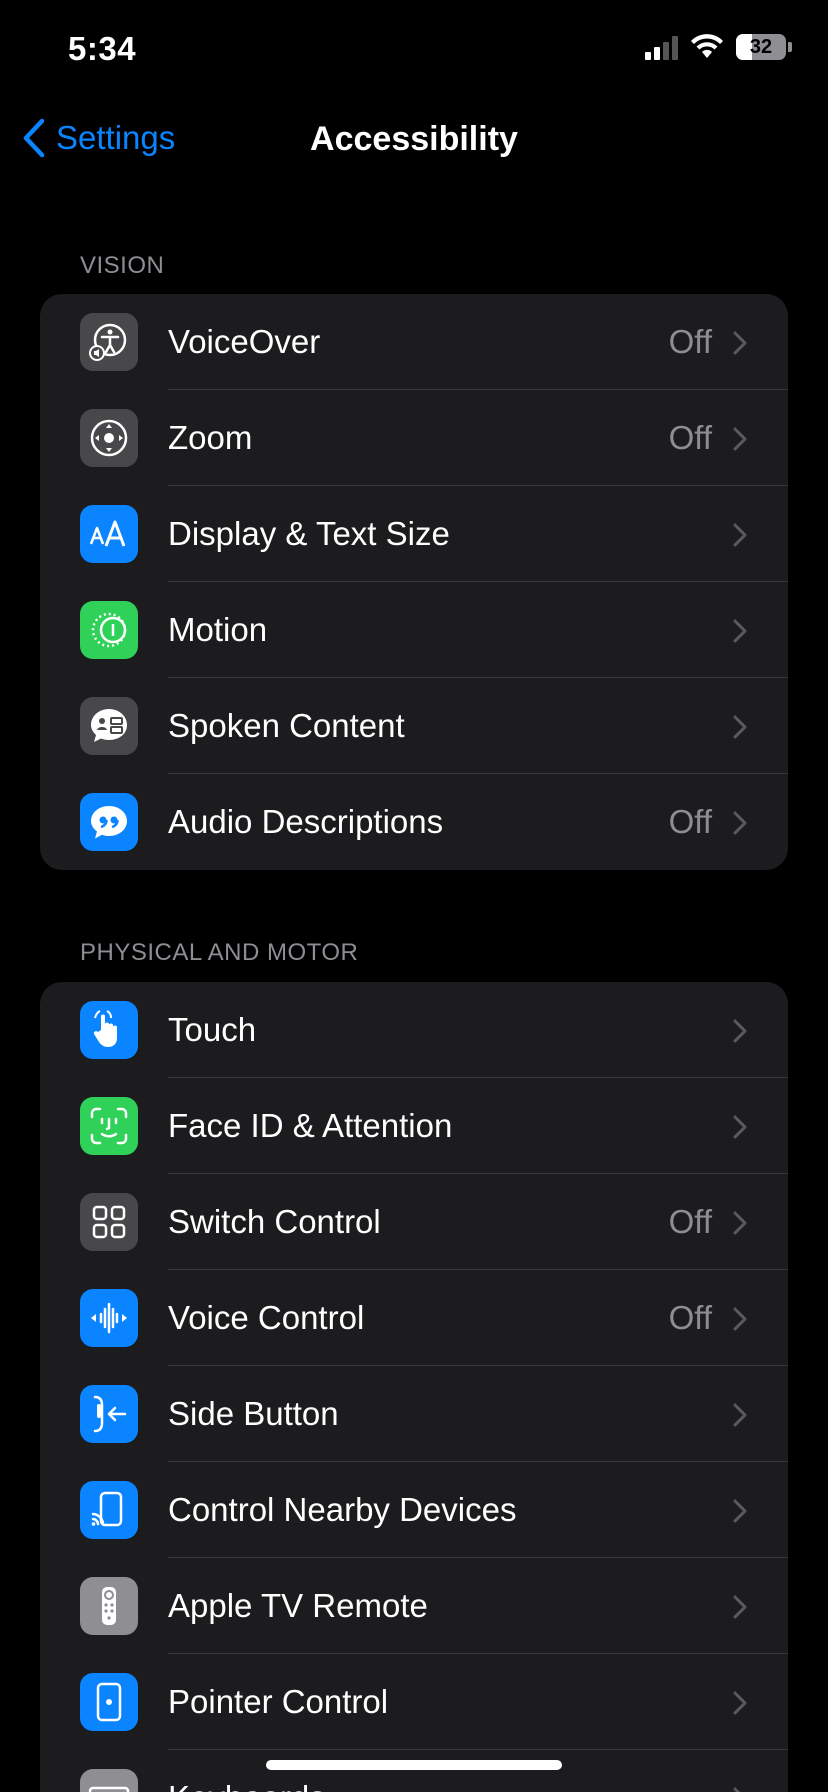 Image resolution: width=828 pixels, height=1792 pixels. Describe the element at coordinates (247, 1785) in the screenshot. I see `row-label: Keyboards` at that location.